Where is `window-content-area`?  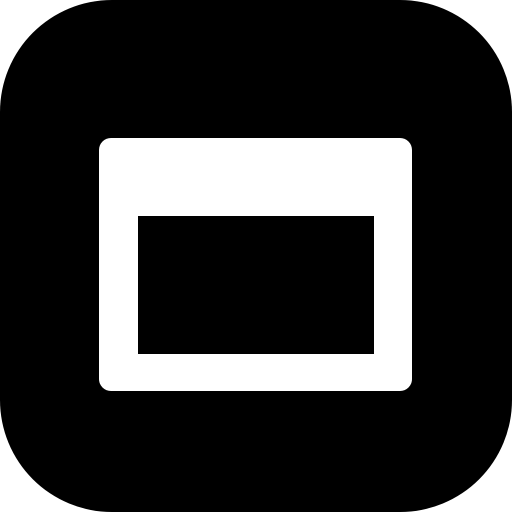
window-content-area is located at coordinates (256, 285).